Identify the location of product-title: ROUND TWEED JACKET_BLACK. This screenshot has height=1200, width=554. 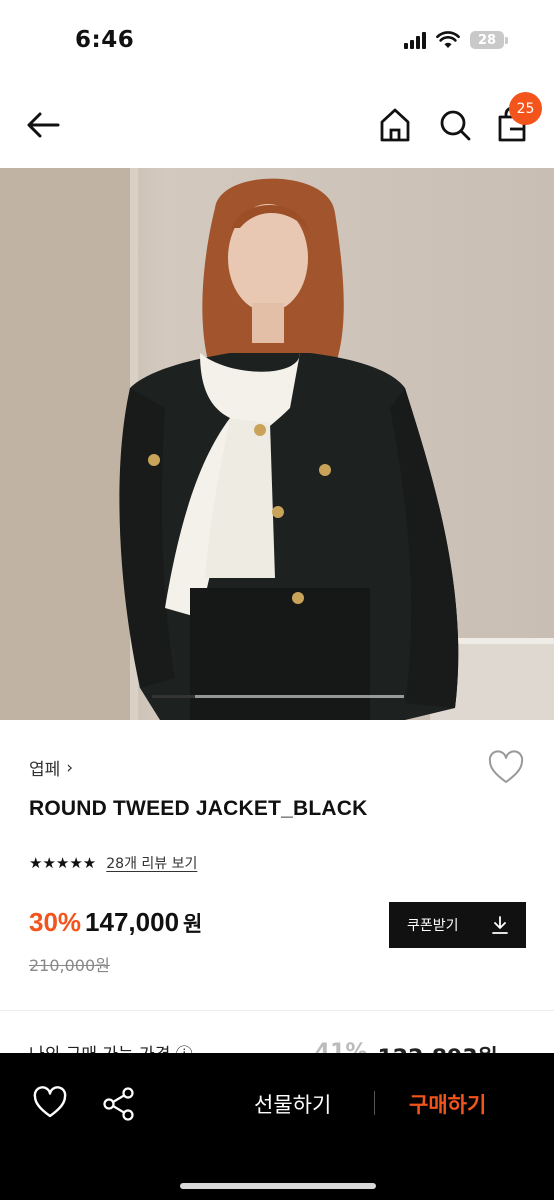
(198, 808).